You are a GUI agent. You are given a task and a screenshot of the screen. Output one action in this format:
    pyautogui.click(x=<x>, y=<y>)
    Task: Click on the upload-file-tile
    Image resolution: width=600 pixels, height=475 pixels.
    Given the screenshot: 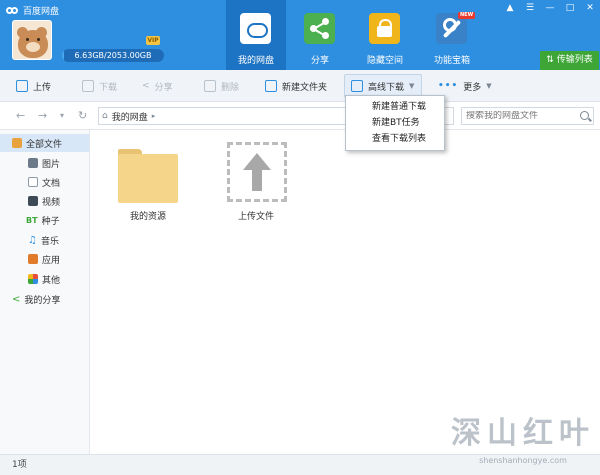 What is the action you would take?
    pyautogui.click(x=257, y=172)
    